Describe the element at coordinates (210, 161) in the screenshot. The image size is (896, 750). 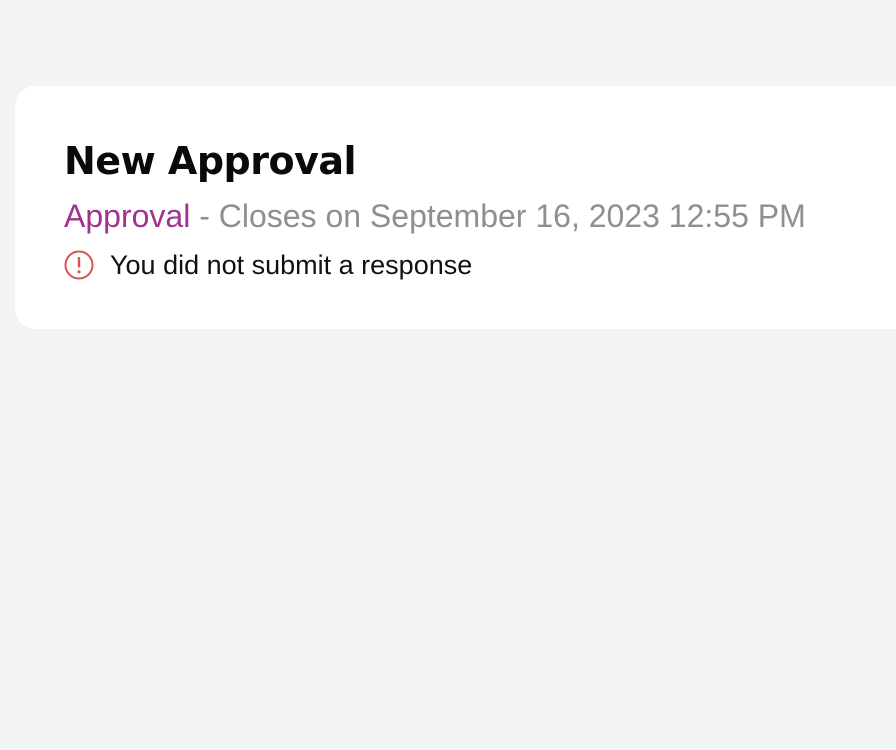
I see `approval-title: New Approval` at that location.